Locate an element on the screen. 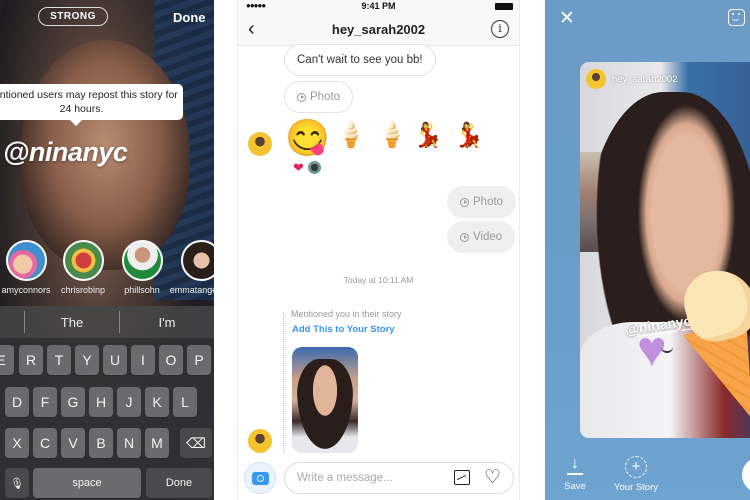  gallery-icon is located at coordinates (462, 477).